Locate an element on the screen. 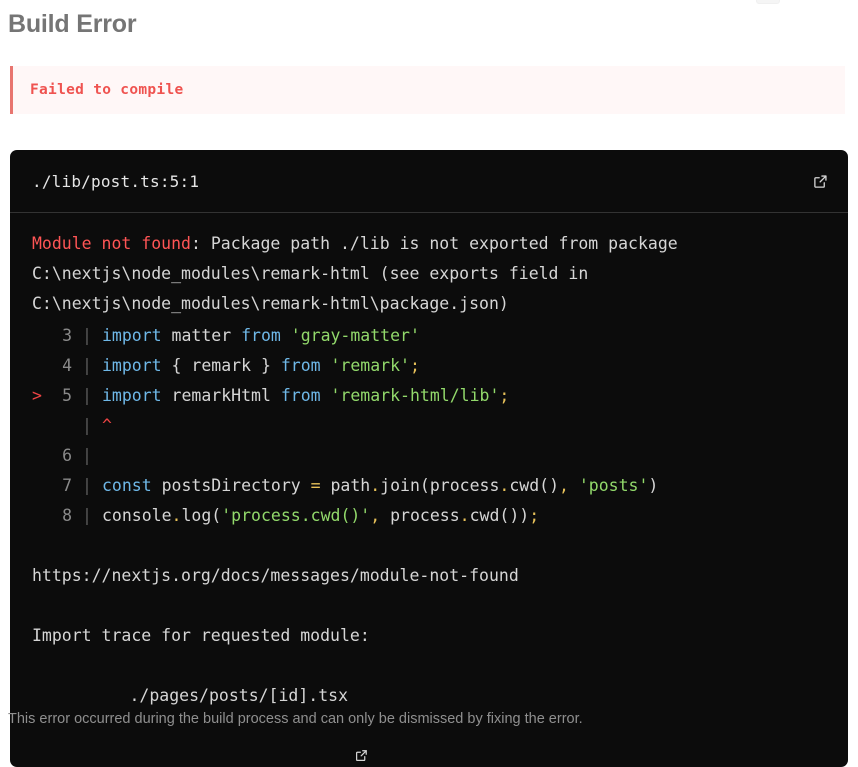 The width and height of the screenshot is (858, 767). code-token: path is located at coordinates (345, 485).